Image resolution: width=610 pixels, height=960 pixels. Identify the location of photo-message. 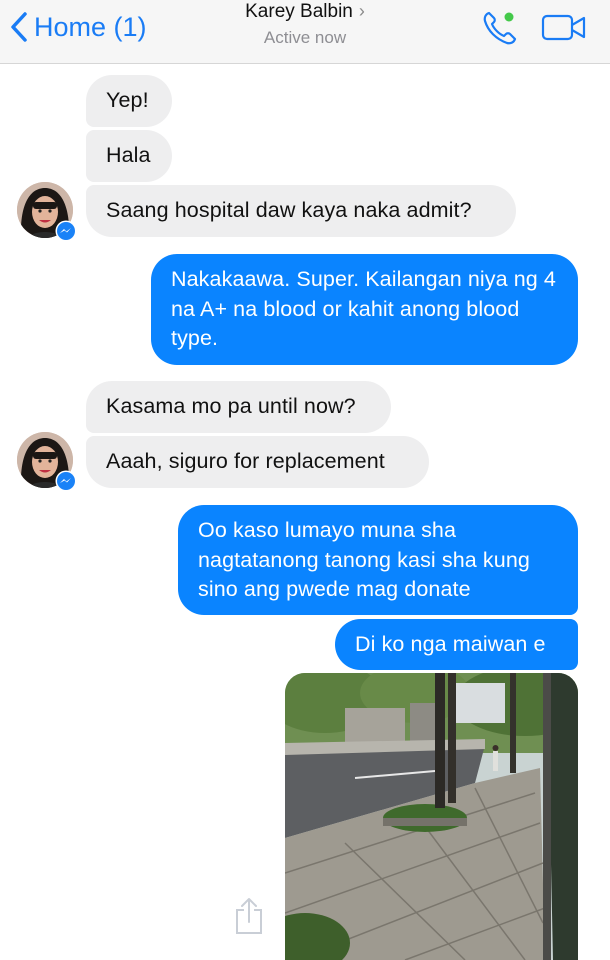
(431, 816).